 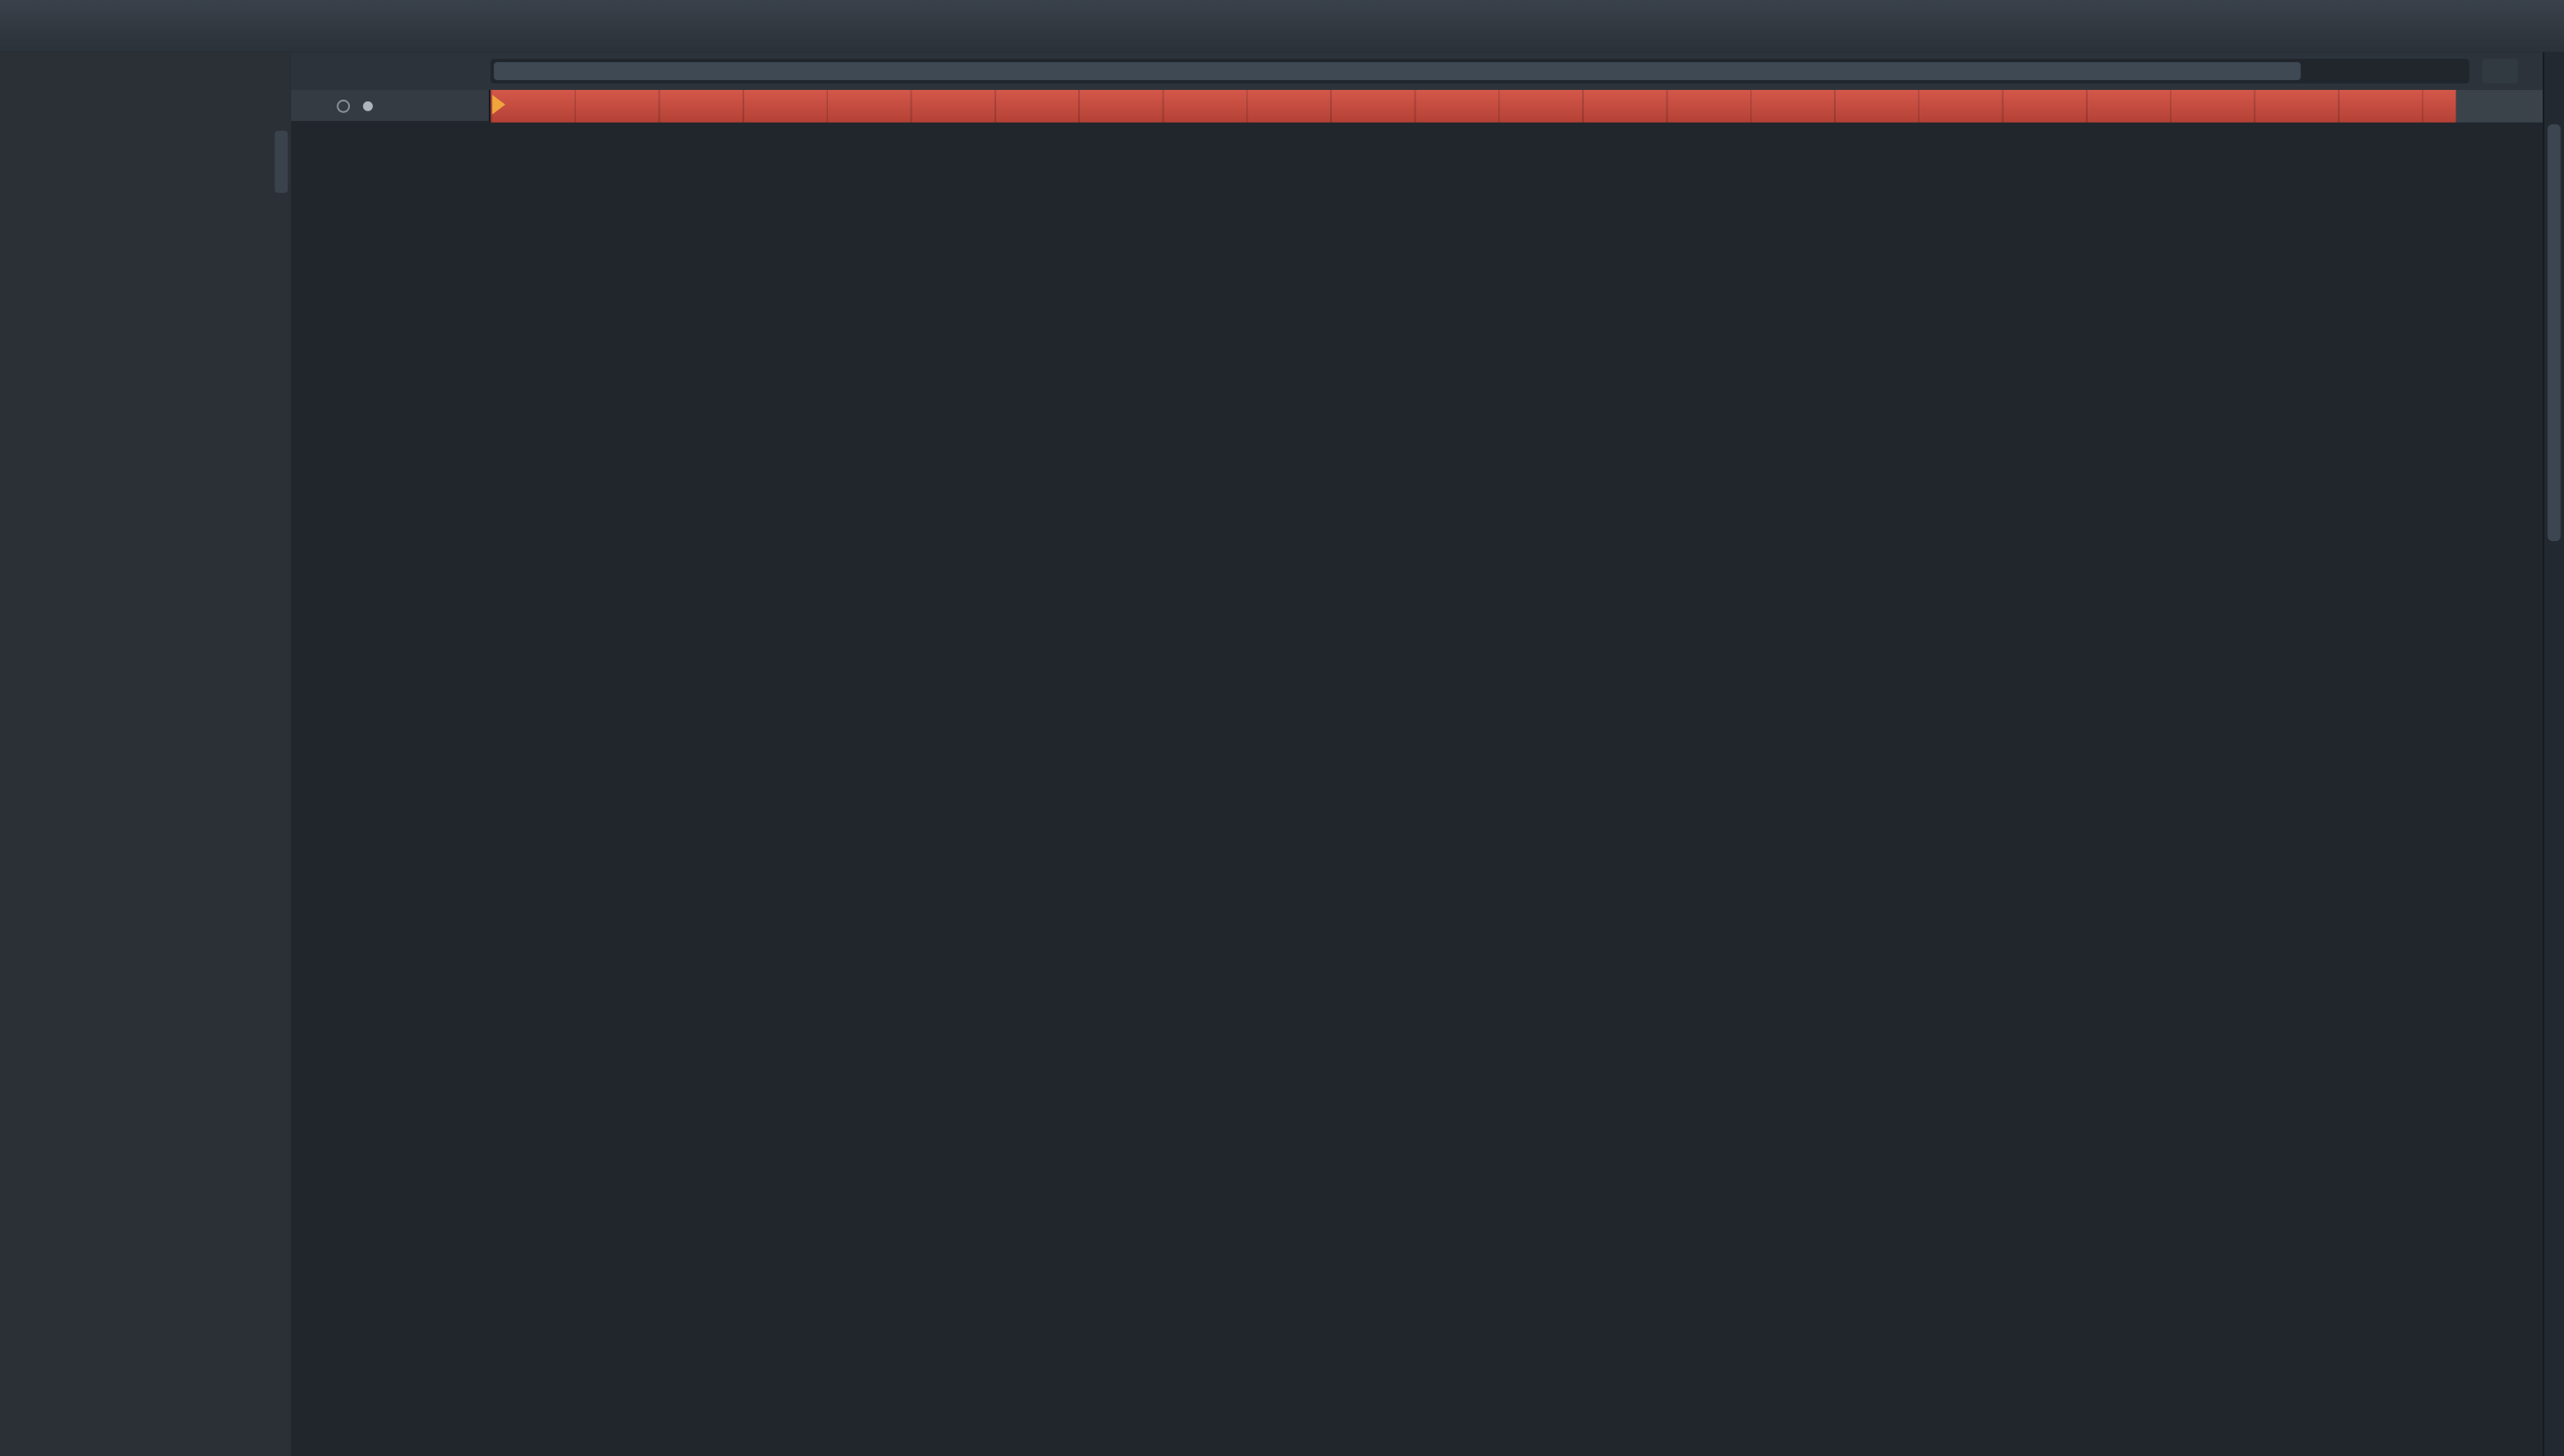 What do you see at coordinates (390, 106) in the screenshot?
I see `playlist-options-bar` at bounding box center [390, 106].